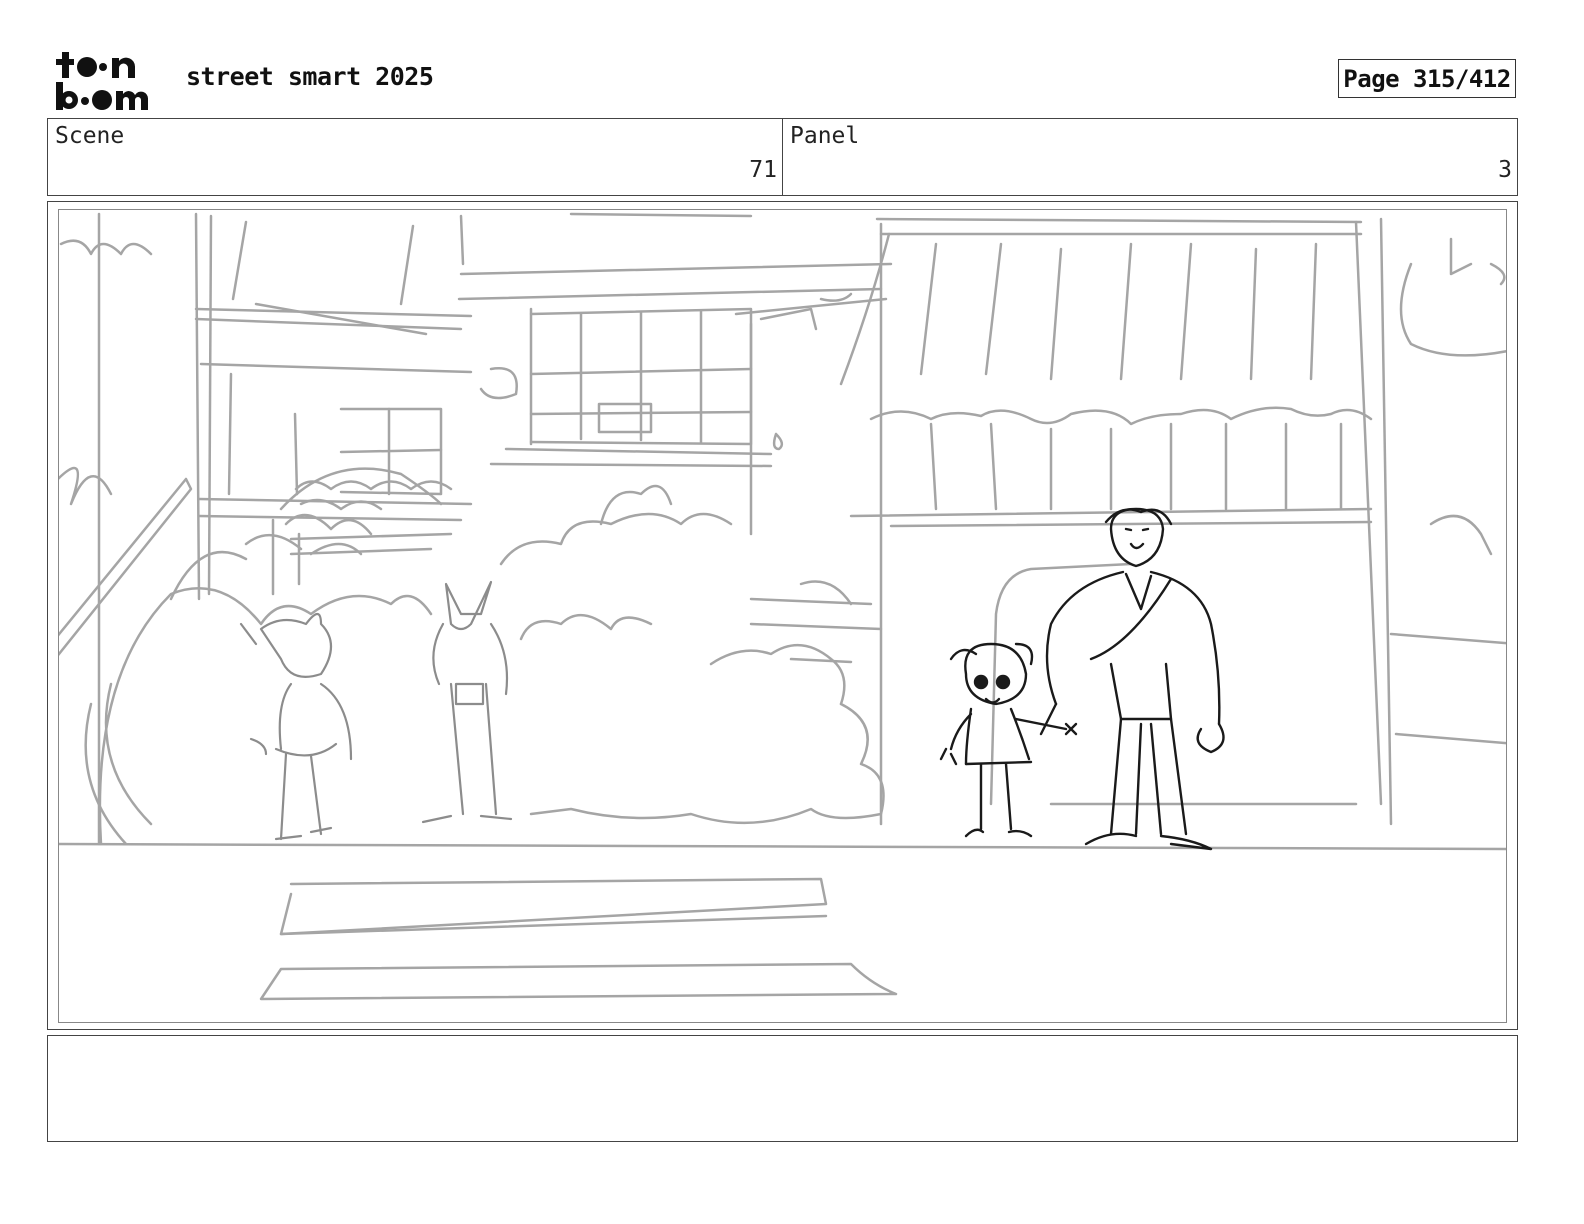 The height and width of the screenshot is (1224, 1584). I want to click on scene-number: 71, so click(763, 170).